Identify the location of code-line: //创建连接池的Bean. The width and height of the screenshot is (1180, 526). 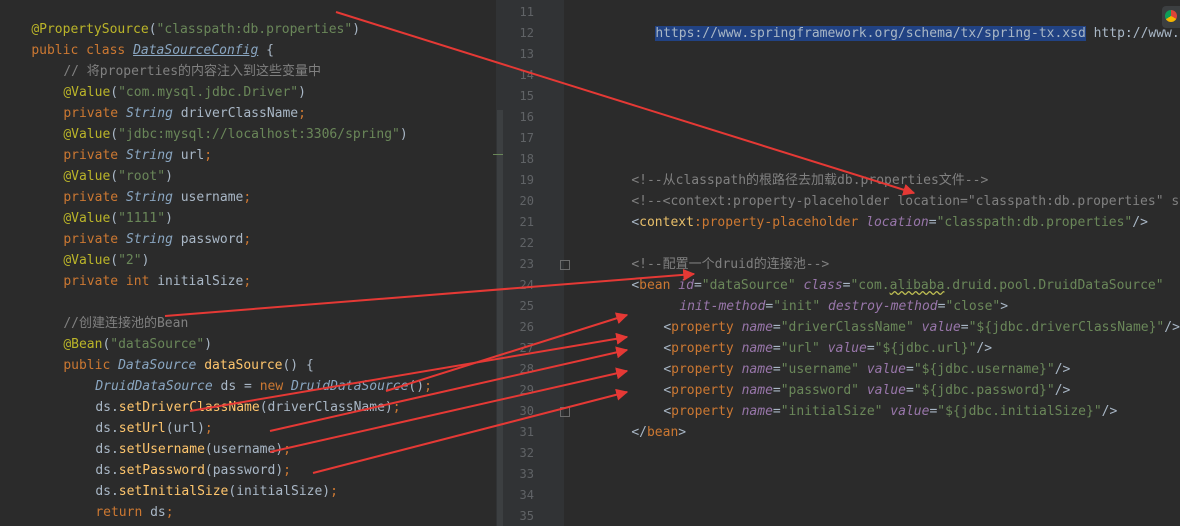
(264, 311).